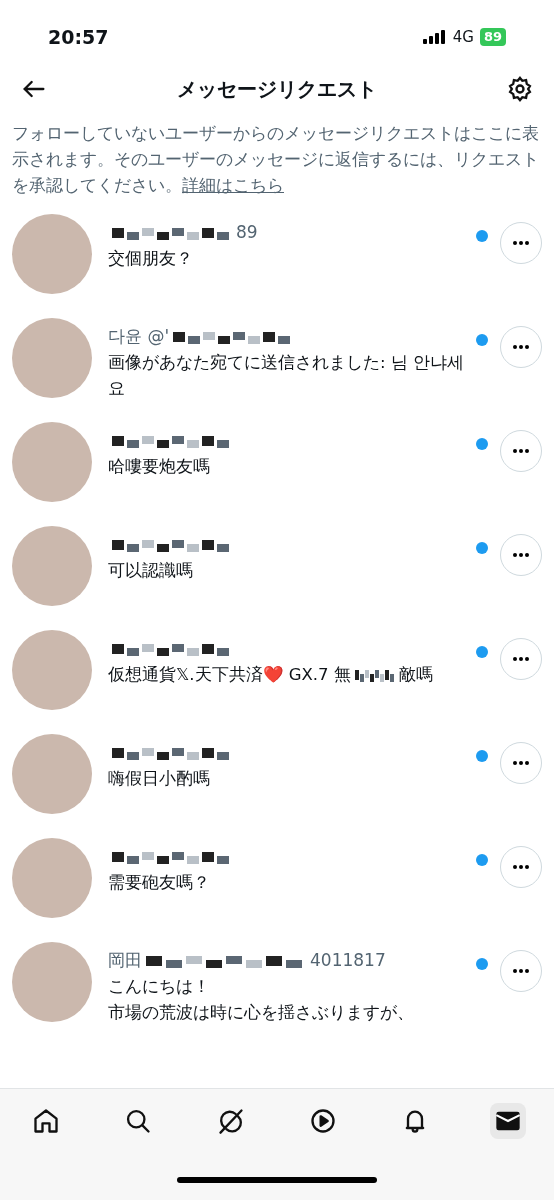  Describe the element at coordinates (230, 1121) in the screenshot. I see `slashed-circle-icon` at that location.